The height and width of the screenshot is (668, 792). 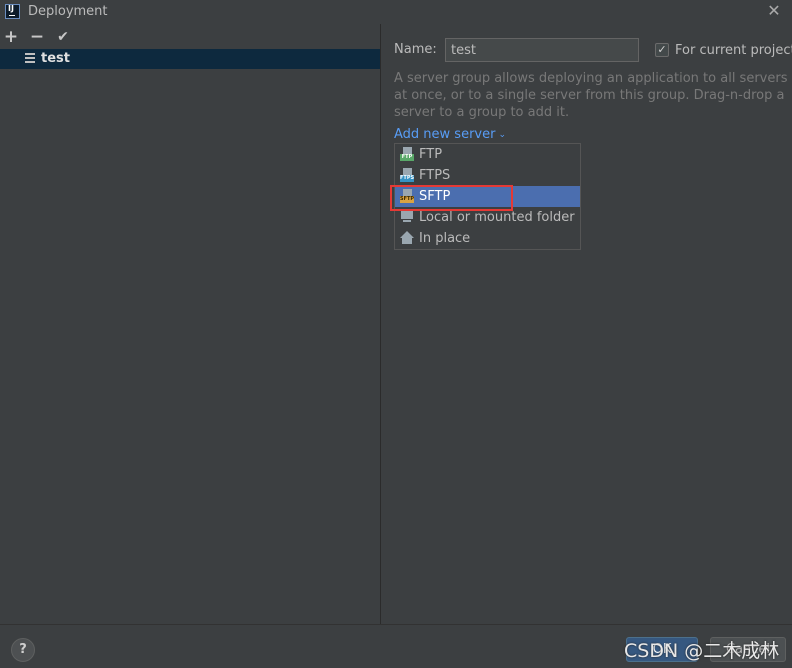 What do you see at coordinates (55, 58) in the screenshot?
I see `tree-item-label: test` at bounding box center [55, 58].